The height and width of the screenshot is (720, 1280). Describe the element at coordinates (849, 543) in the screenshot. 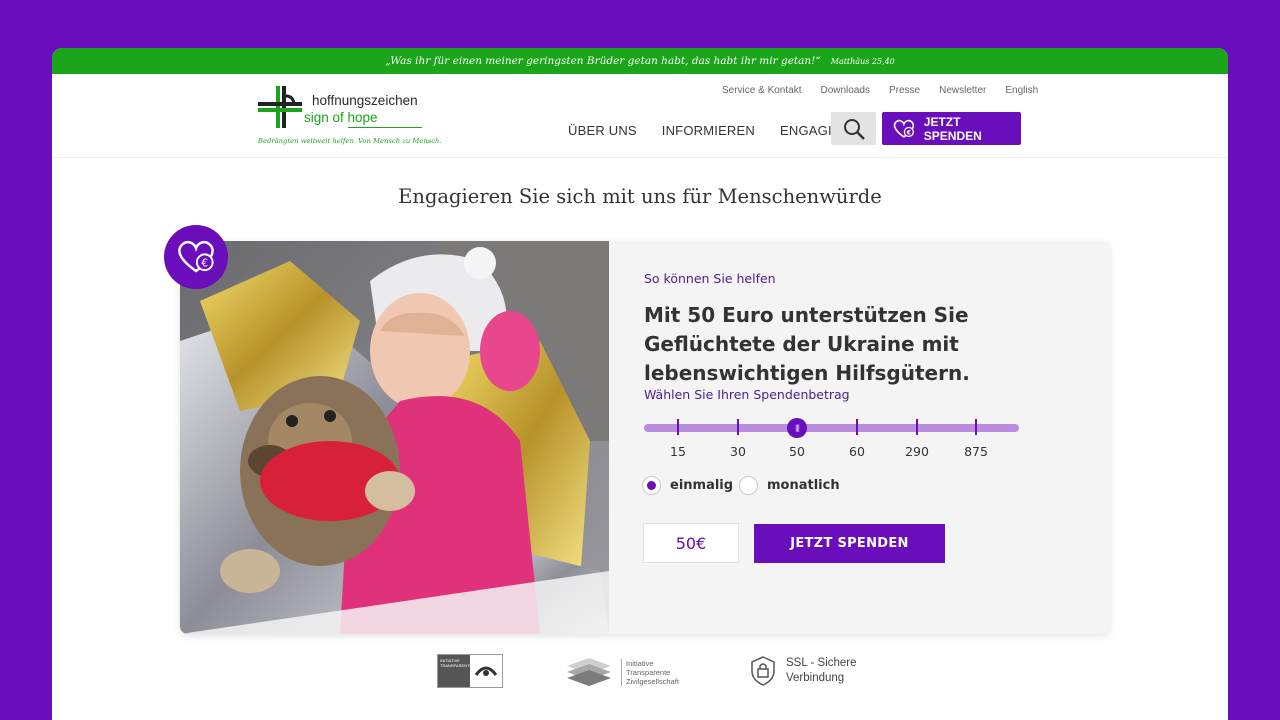

I see `donate-submit-button: JETZT SPENDEN` at that location.